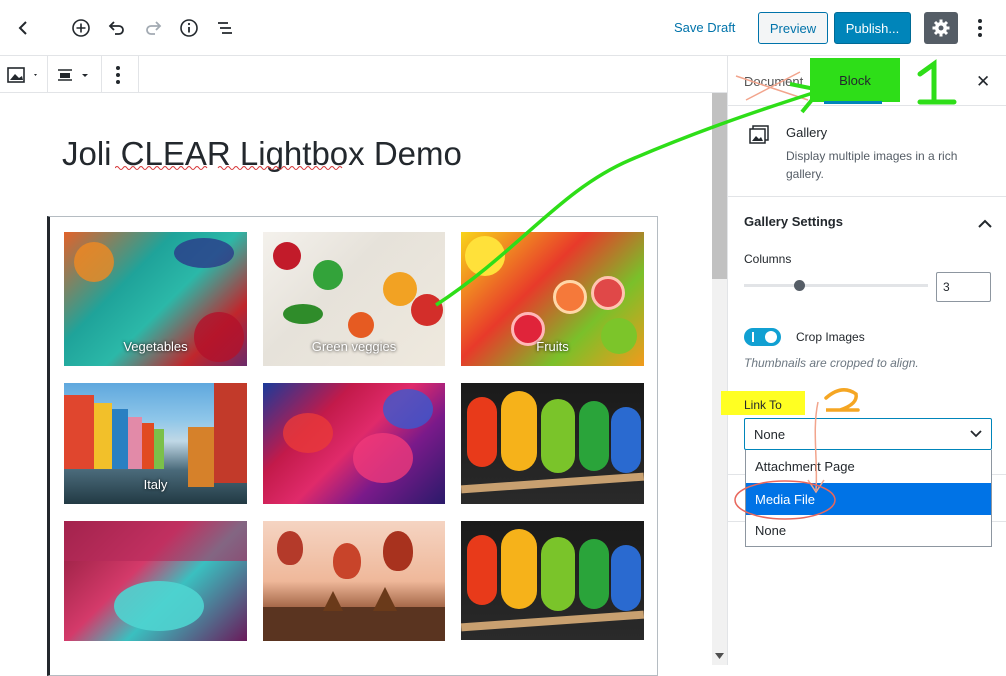 This screenshot has height=676, width=1006. What do you see at coordinates (868, 434) in the screenshot?
I see `link-to-select: None` at bounding box center [868, 434].